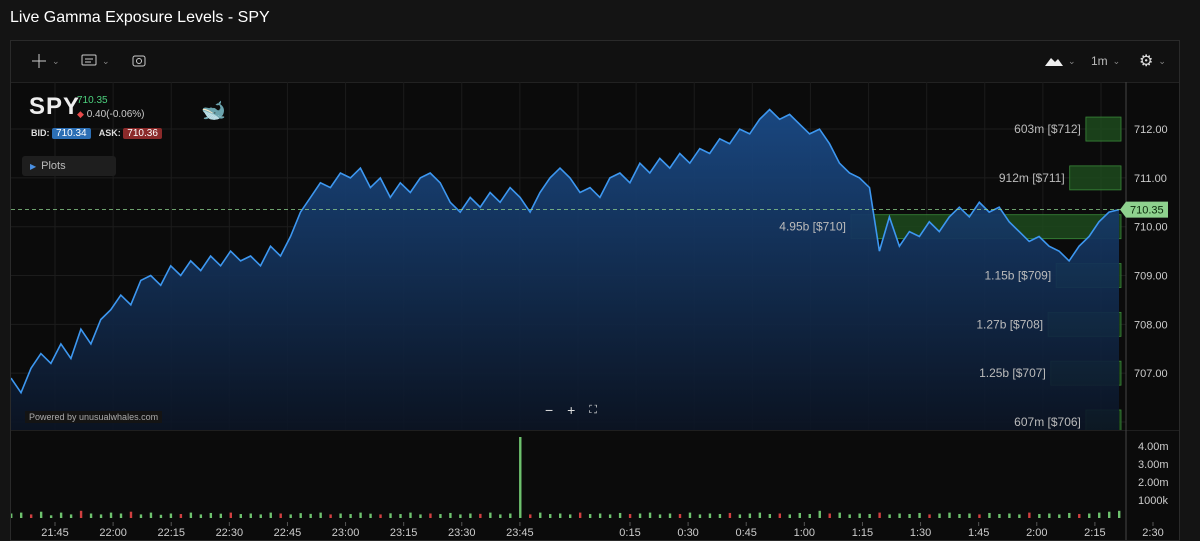  I want to click on gamma-level-label: 912m [$711], so click(1032, 178).